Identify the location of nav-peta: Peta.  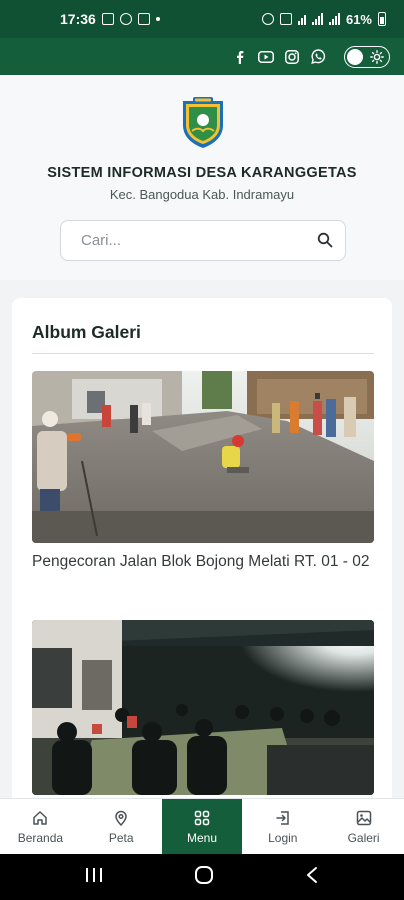
(121, 826).